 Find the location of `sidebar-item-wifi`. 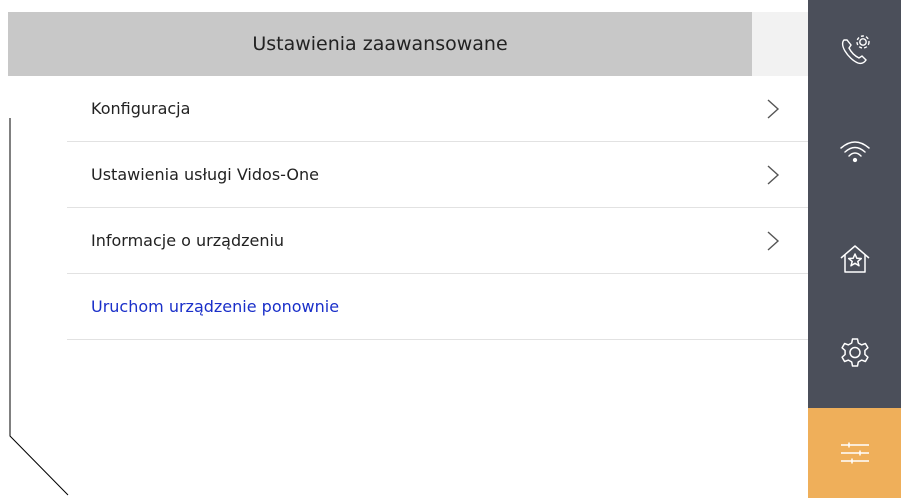

sidebar-item-wifi is located at coordinates (854, 152).